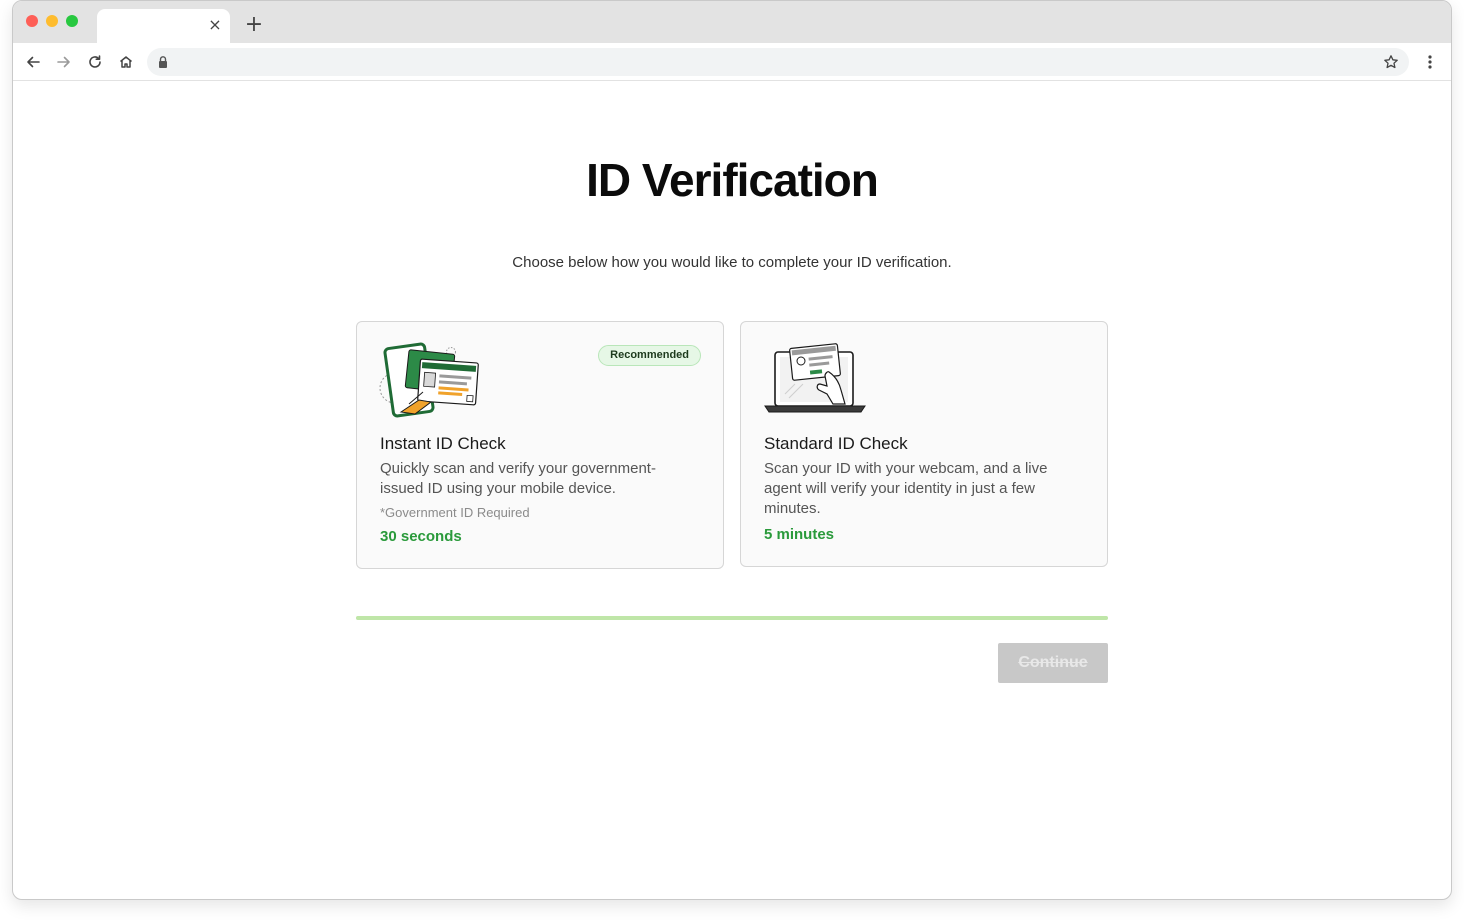 The height and width of the screenshot is (924, 1464). I want to click on progress-bar-fill, so click(732, 618).